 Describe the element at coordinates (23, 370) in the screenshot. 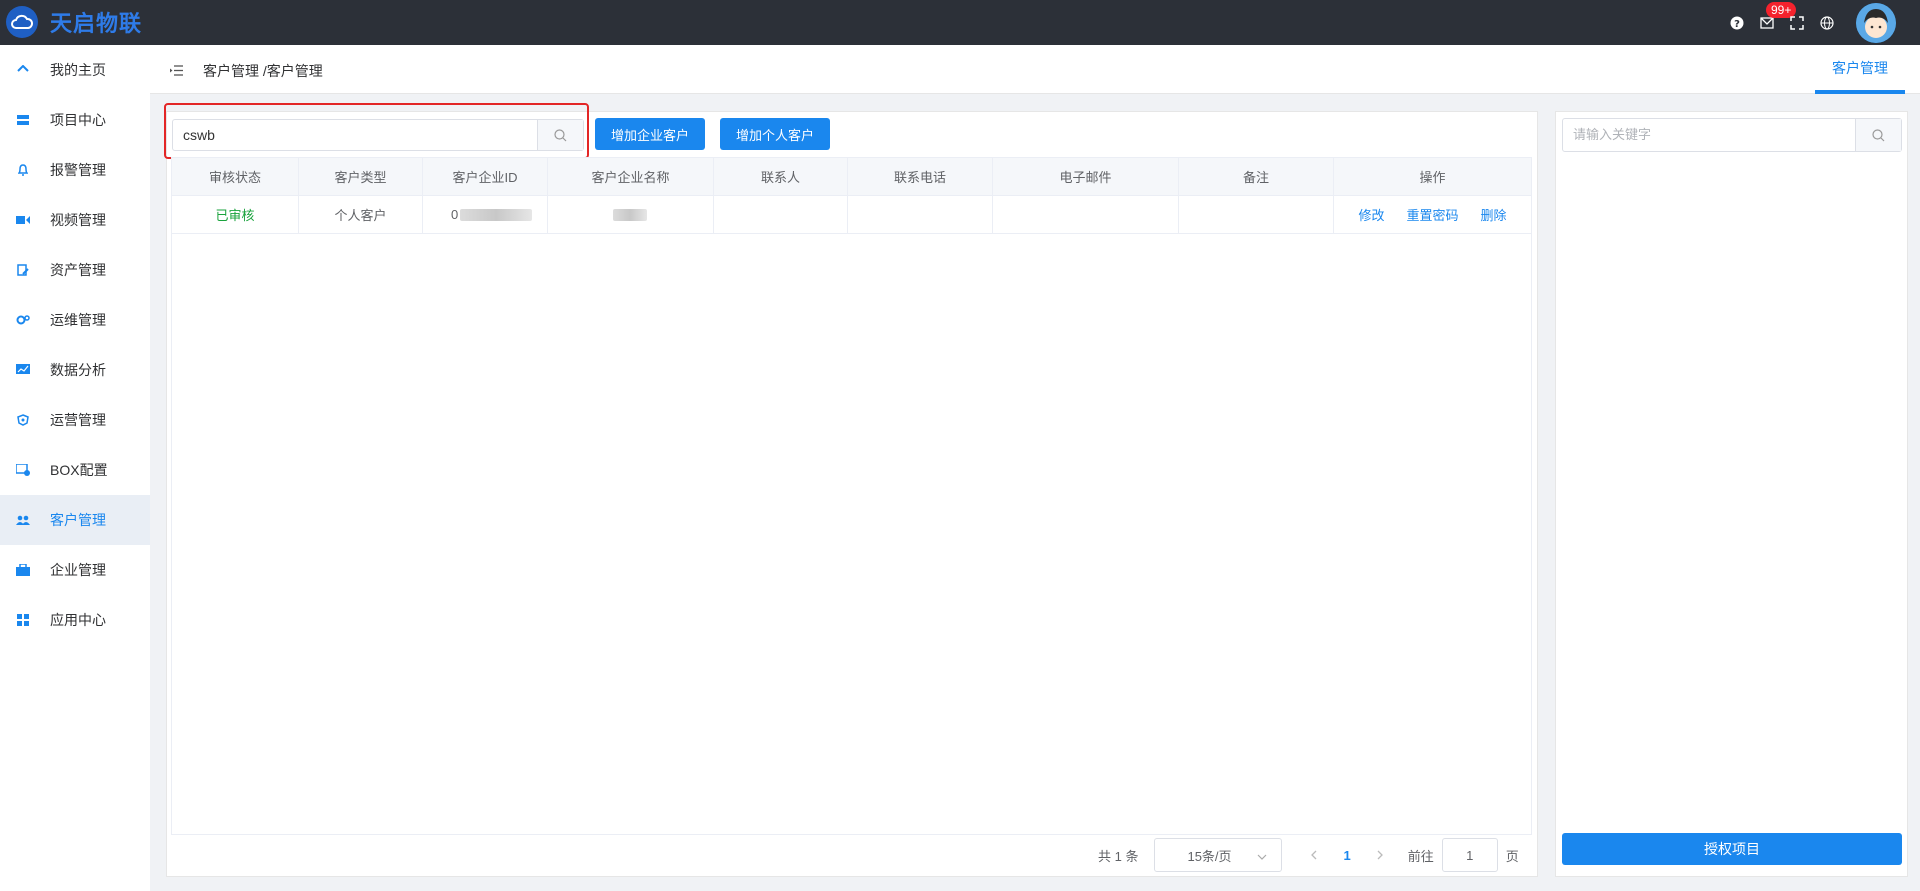

I see `chart-icon` at that location.